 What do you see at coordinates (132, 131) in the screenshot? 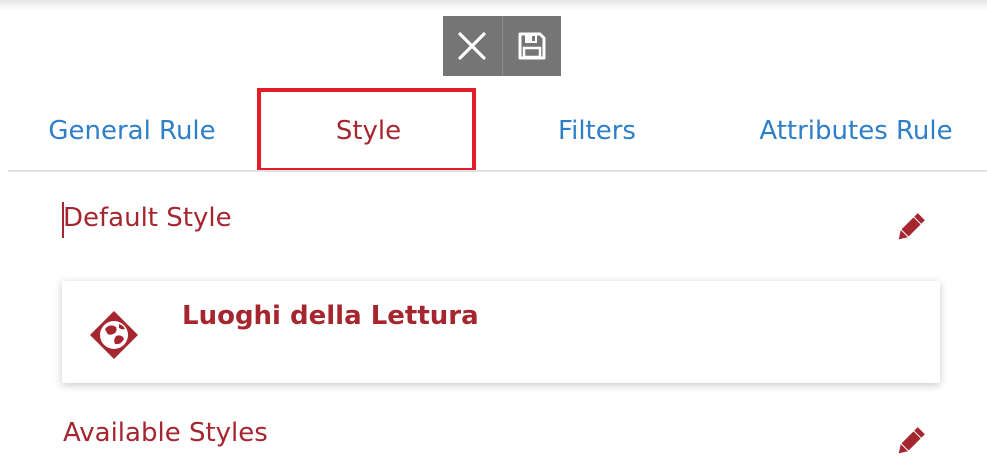
I see `tab-general-rule: General Rule` at bounding box center [132, 131].